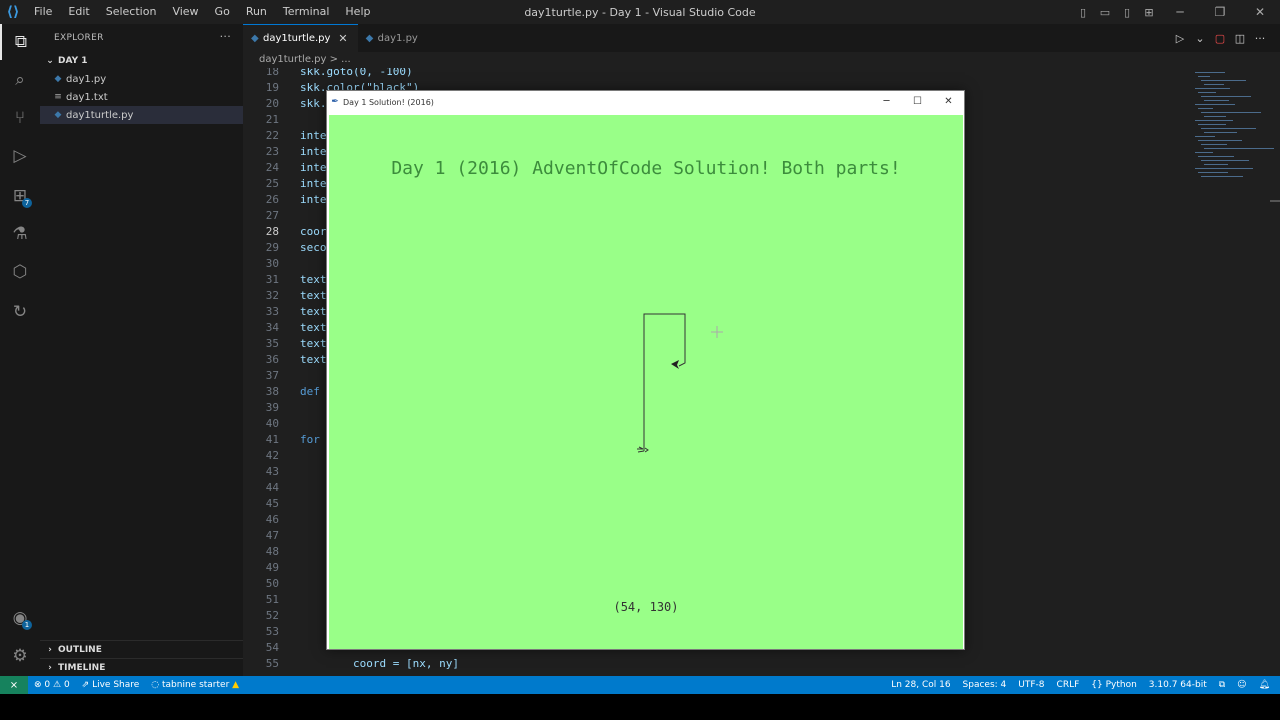  I want to click on coordinates-readout: (54, 130), so click(646, 607).